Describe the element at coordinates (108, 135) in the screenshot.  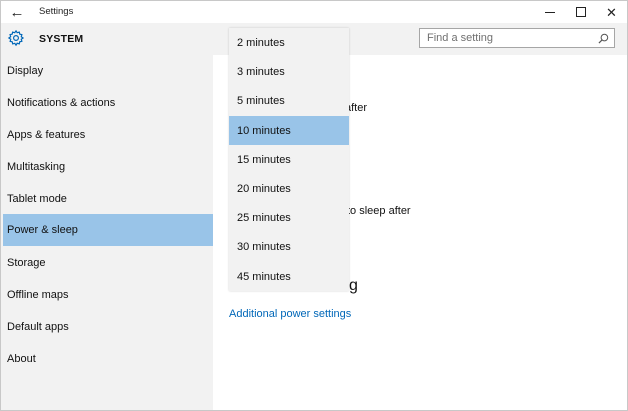
I see `sidebar-item-apps-features: Apps & features` at that location.